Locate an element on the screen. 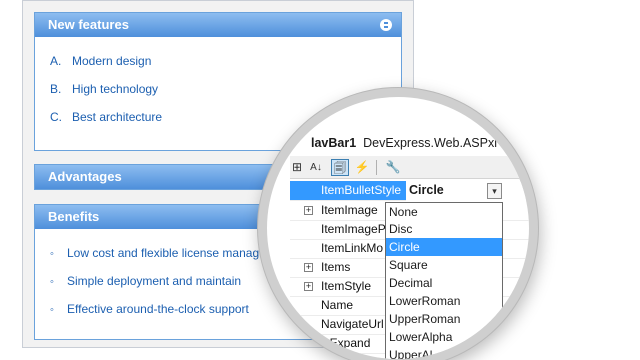 This screenshot has width=640, height=360. dropdown-option-circle: Circle is located at coordinates (444, 247).